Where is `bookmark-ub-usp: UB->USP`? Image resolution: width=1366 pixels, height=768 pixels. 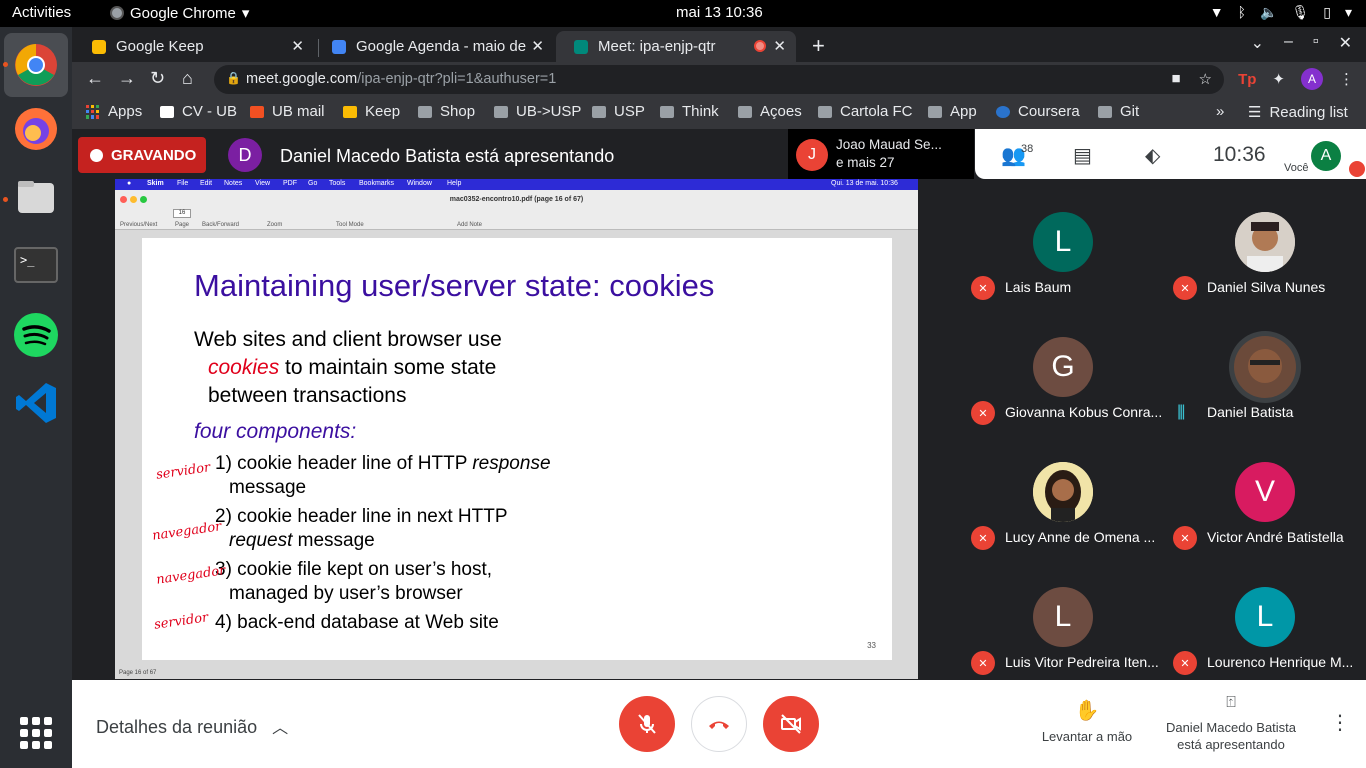
bookmark-ub-usp: UB->USP is located at coordinates (537, 111).